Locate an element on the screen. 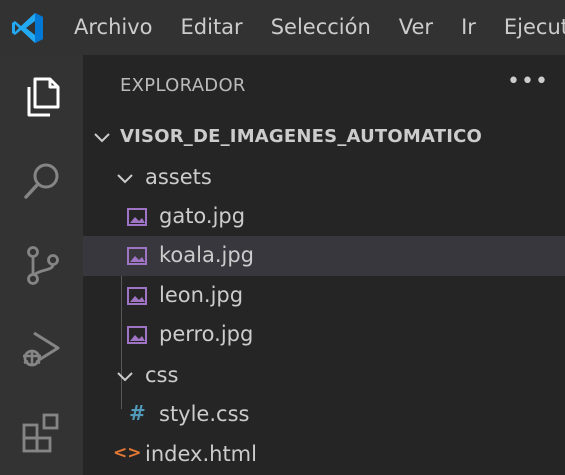  activity-explorer is located at coordinates (41, 97).